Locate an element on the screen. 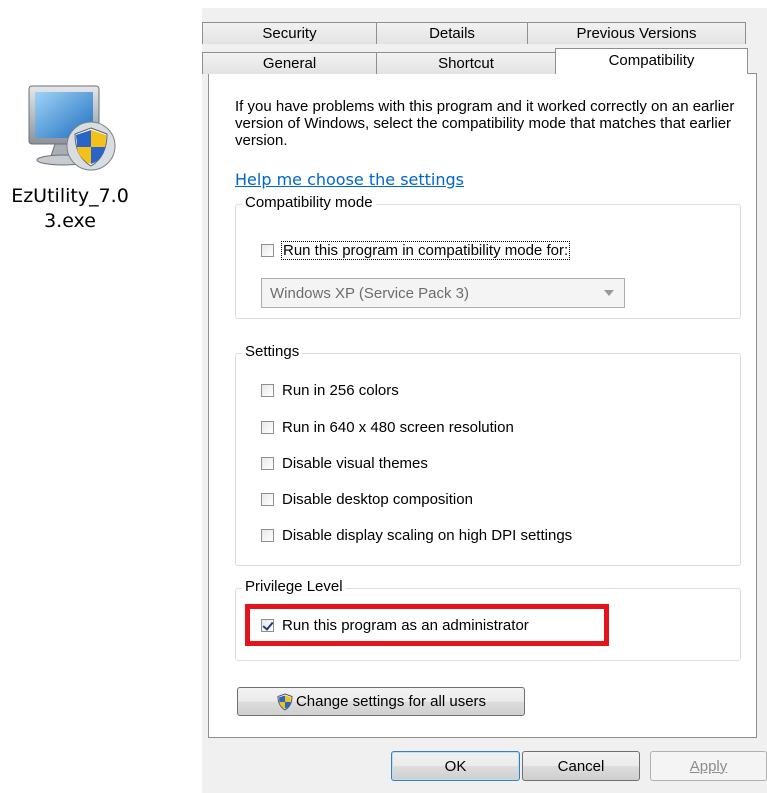 Image resolution: width=767 pixels, height=793 pixels. compat-mode-select-value: Windows XP (Service Pack 3) is located at coordinates (369, 293).